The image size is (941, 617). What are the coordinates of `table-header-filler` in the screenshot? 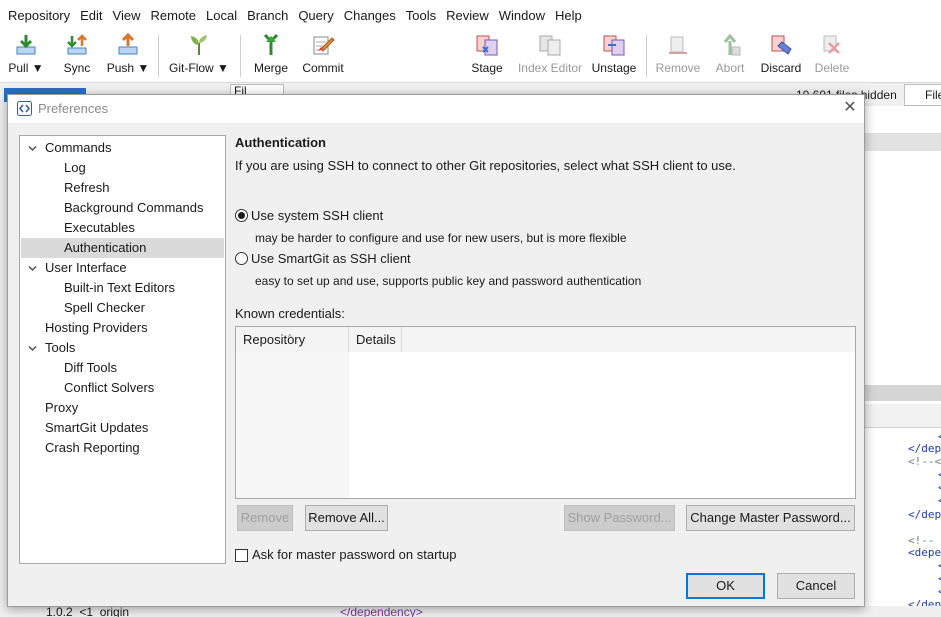 It's located at (628, 339).